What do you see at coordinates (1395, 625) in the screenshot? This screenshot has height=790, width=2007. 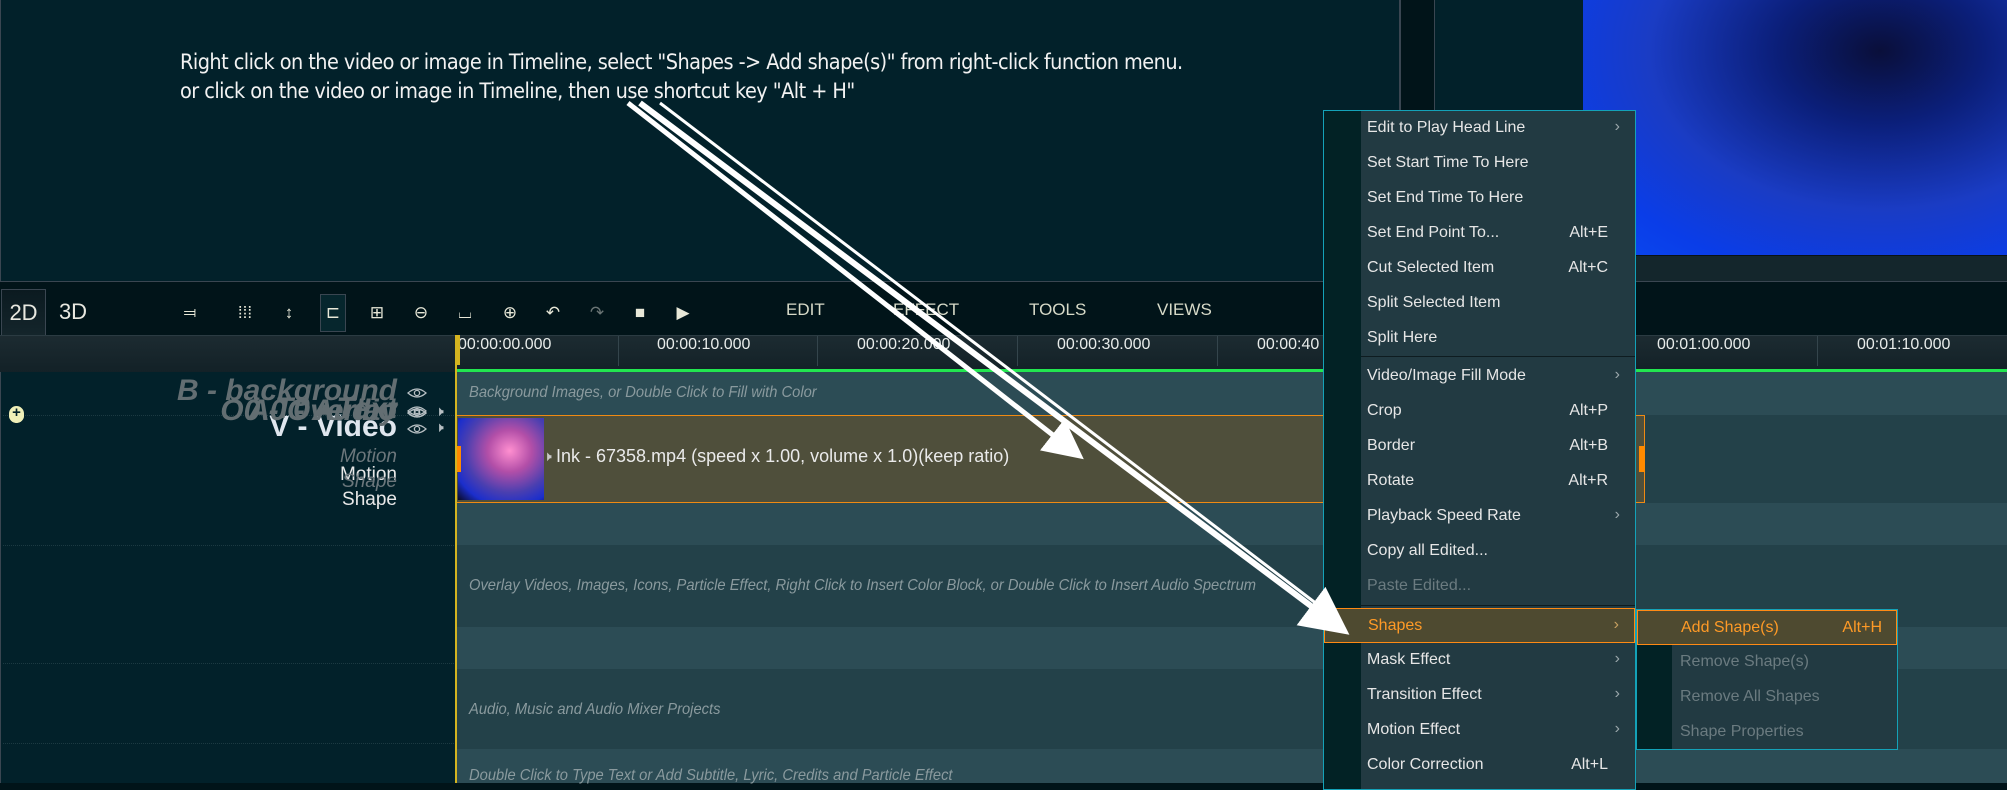 I see `menu-item-label: Shapes` at bounding box center [1395, 625].